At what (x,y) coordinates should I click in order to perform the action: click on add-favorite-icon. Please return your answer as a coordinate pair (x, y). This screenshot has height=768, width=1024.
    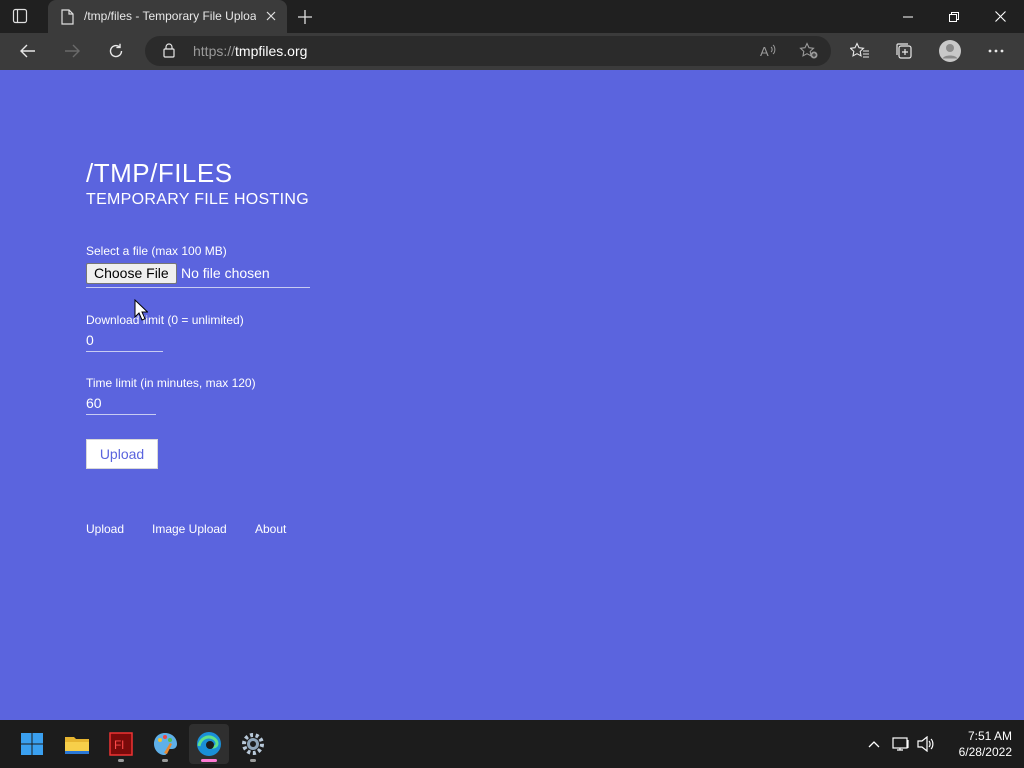
    Looking at the image, I should click on (809, 53).